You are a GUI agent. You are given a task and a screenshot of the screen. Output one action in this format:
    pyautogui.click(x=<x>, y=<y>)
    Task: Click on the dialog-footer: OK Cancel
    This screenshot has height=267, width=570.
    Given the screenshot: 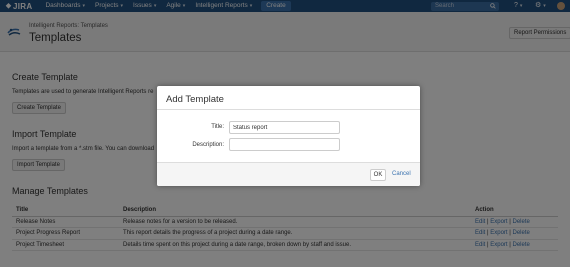 What is the action you would take?
    pyautogui.click(x=288, y=174)
    